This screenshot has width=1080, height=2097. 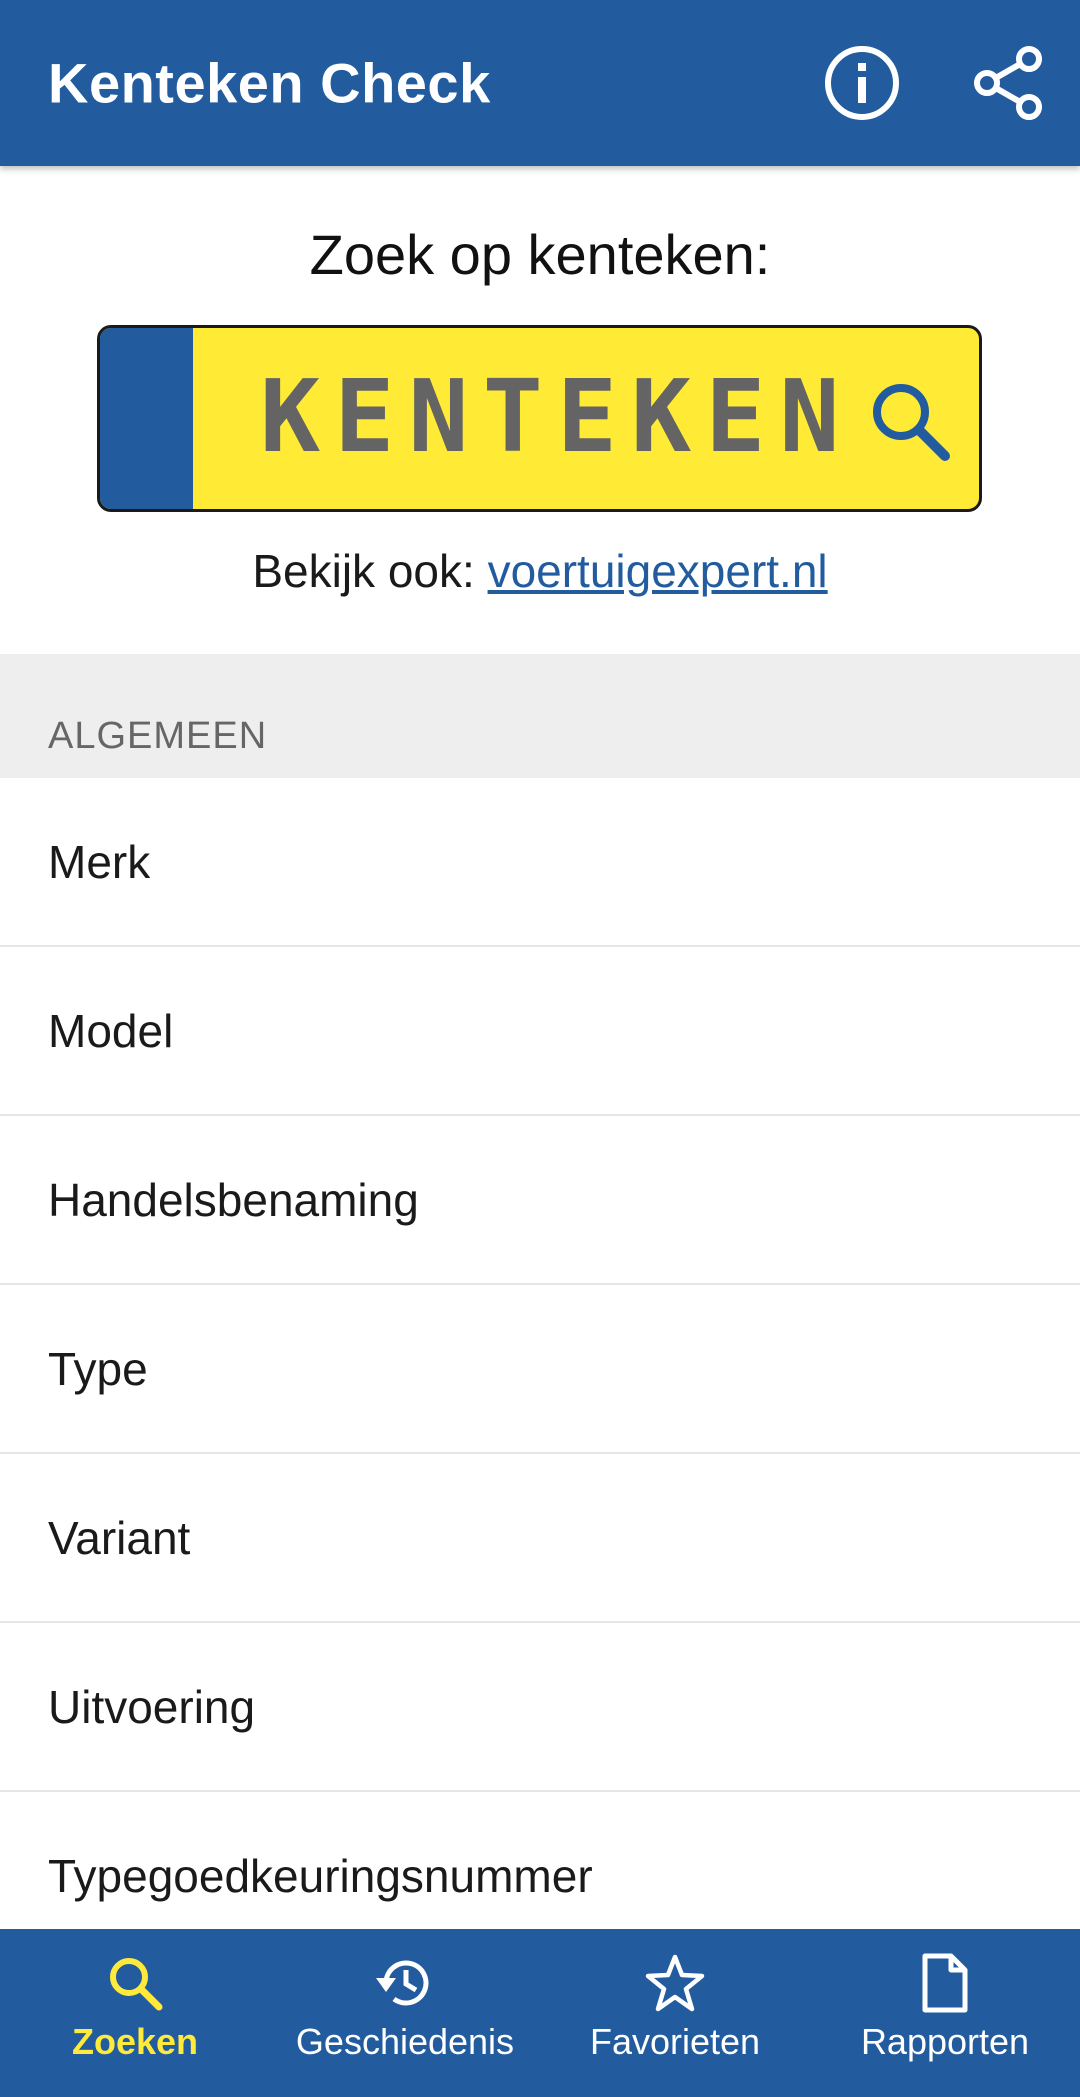 I want to click on list-item-model: Model, so click(x=540, y=1031).